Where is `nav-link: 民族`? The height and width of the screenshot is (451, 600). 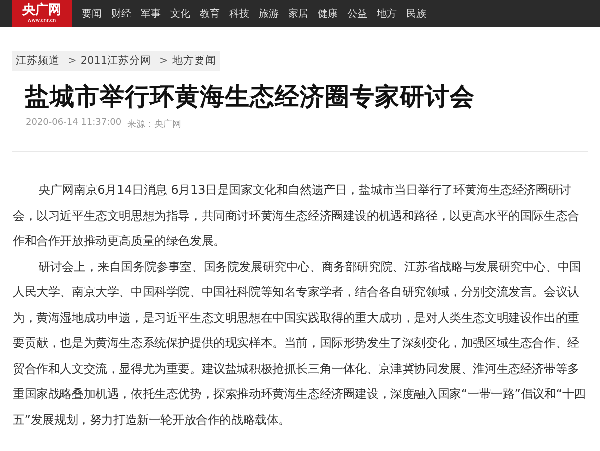
nav-link: 民族 is located at coordinates (416, 13).